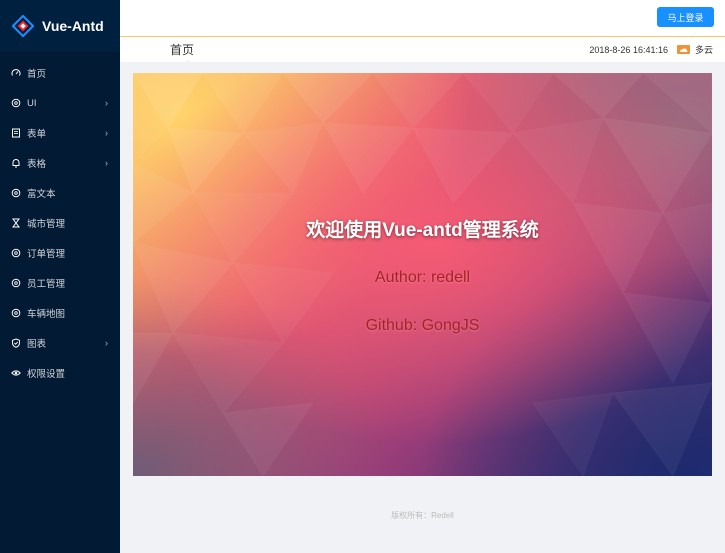 This screenshot has width=725, height=553. I want to click on sidebar-item-permissions: 权限设置, so click(60, 373).